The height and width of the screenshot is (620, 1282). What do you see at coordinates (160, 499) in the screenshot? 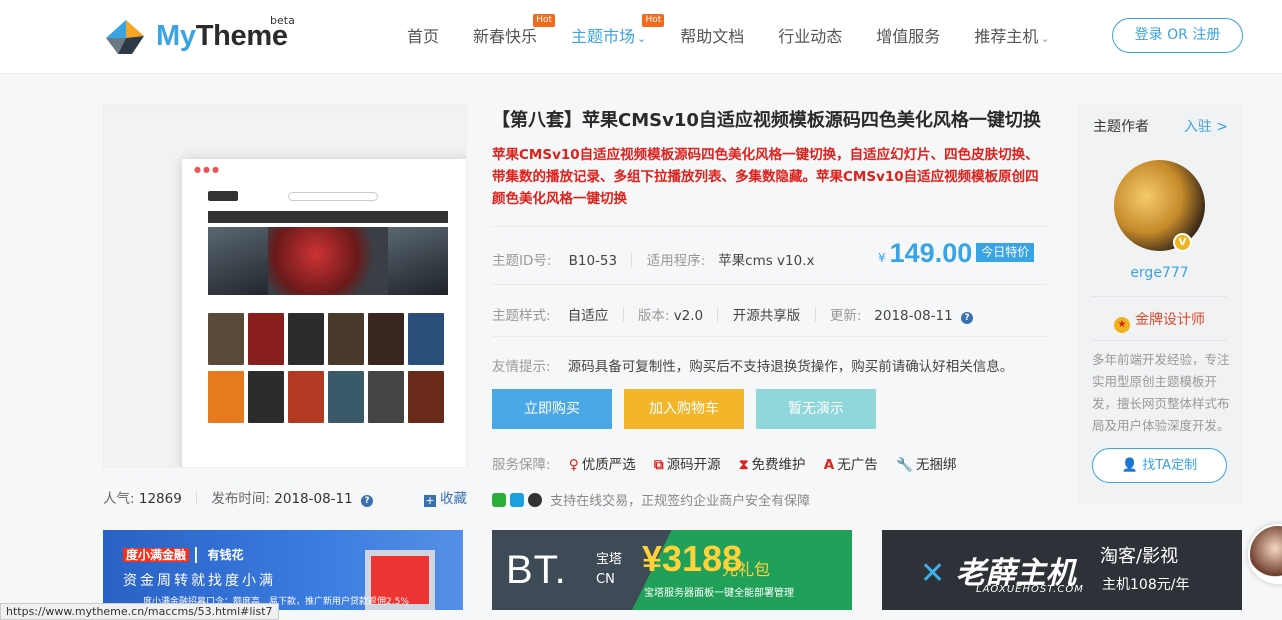
I see `popularity-value: 12869` at bounding box center [160, 499].